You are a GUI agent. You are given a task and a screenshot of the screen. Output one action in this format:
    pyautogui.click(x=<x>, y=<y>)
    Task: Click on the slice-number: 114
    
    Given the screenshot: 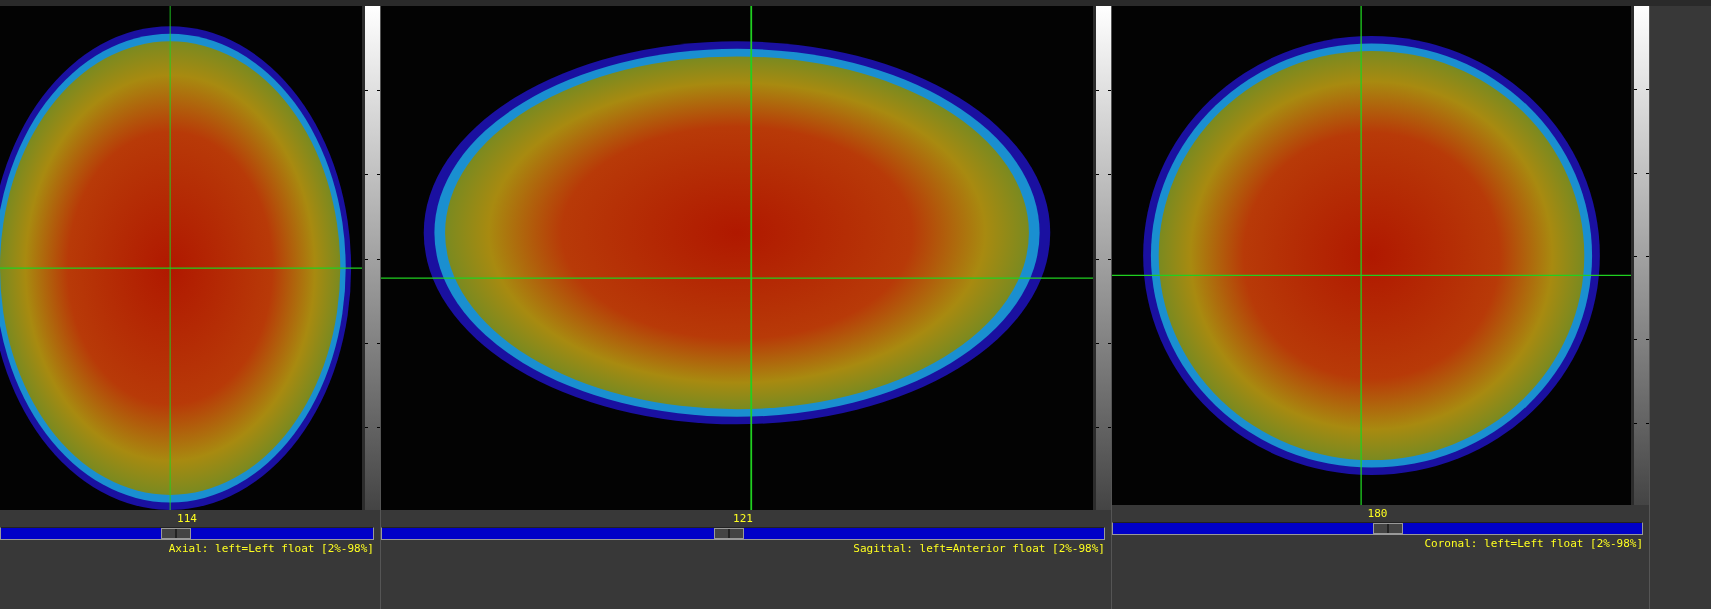 What is the action you would take?
    pyautogui.click(x=187, y=518)
    